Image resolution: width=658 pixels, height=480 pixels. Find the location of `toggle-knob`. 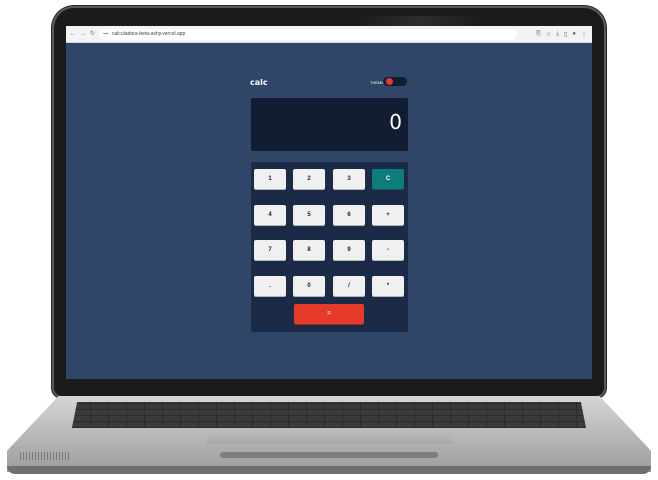

toggle-knob is located at coordinates (389, 81).